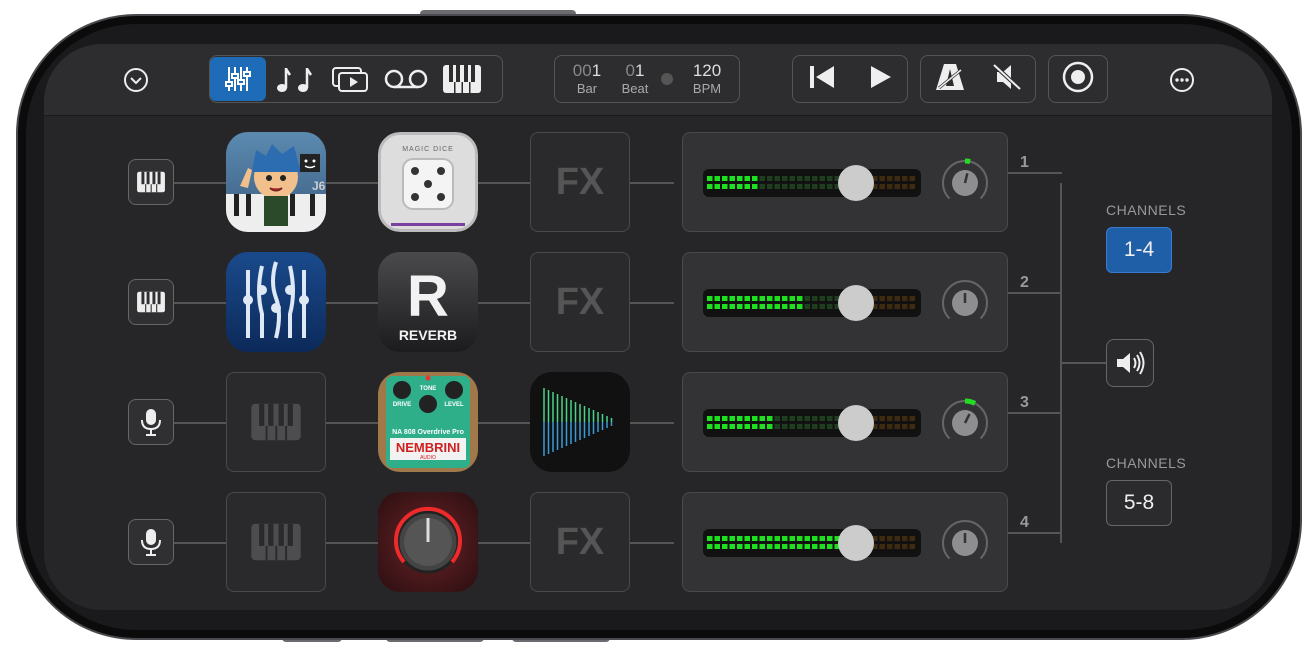  I want to click on svg-text: AUDIO, so click(428, 458).